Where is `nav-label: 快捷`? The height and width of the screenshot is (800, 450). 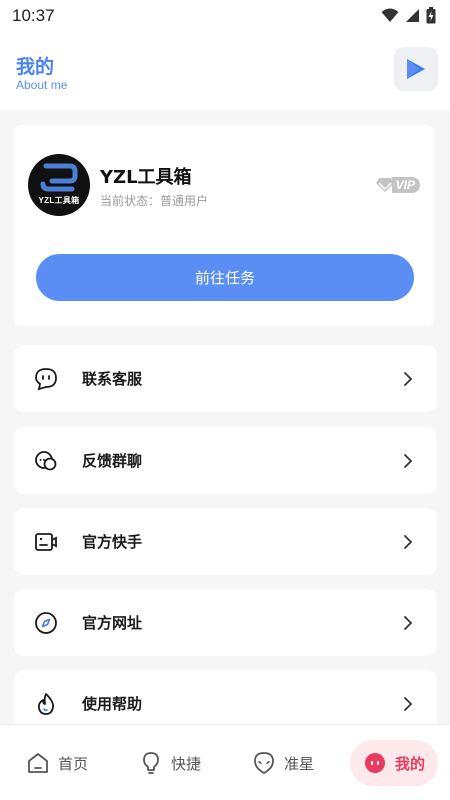
nav-label: 快捷 is located at coordinates (186, 763).